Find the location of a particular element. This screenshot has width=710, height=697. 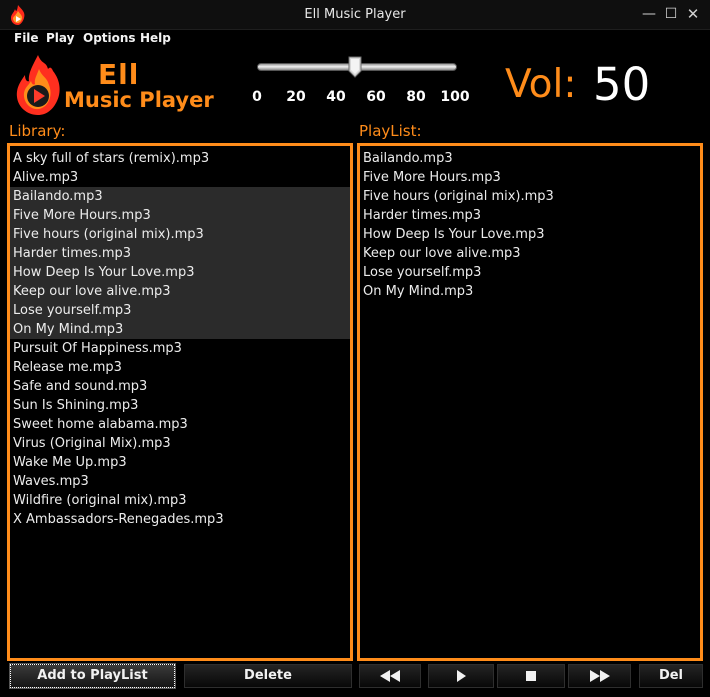

title-bar: Ell Music Player — ☐ ✕ is located at coordinates (355, 15).